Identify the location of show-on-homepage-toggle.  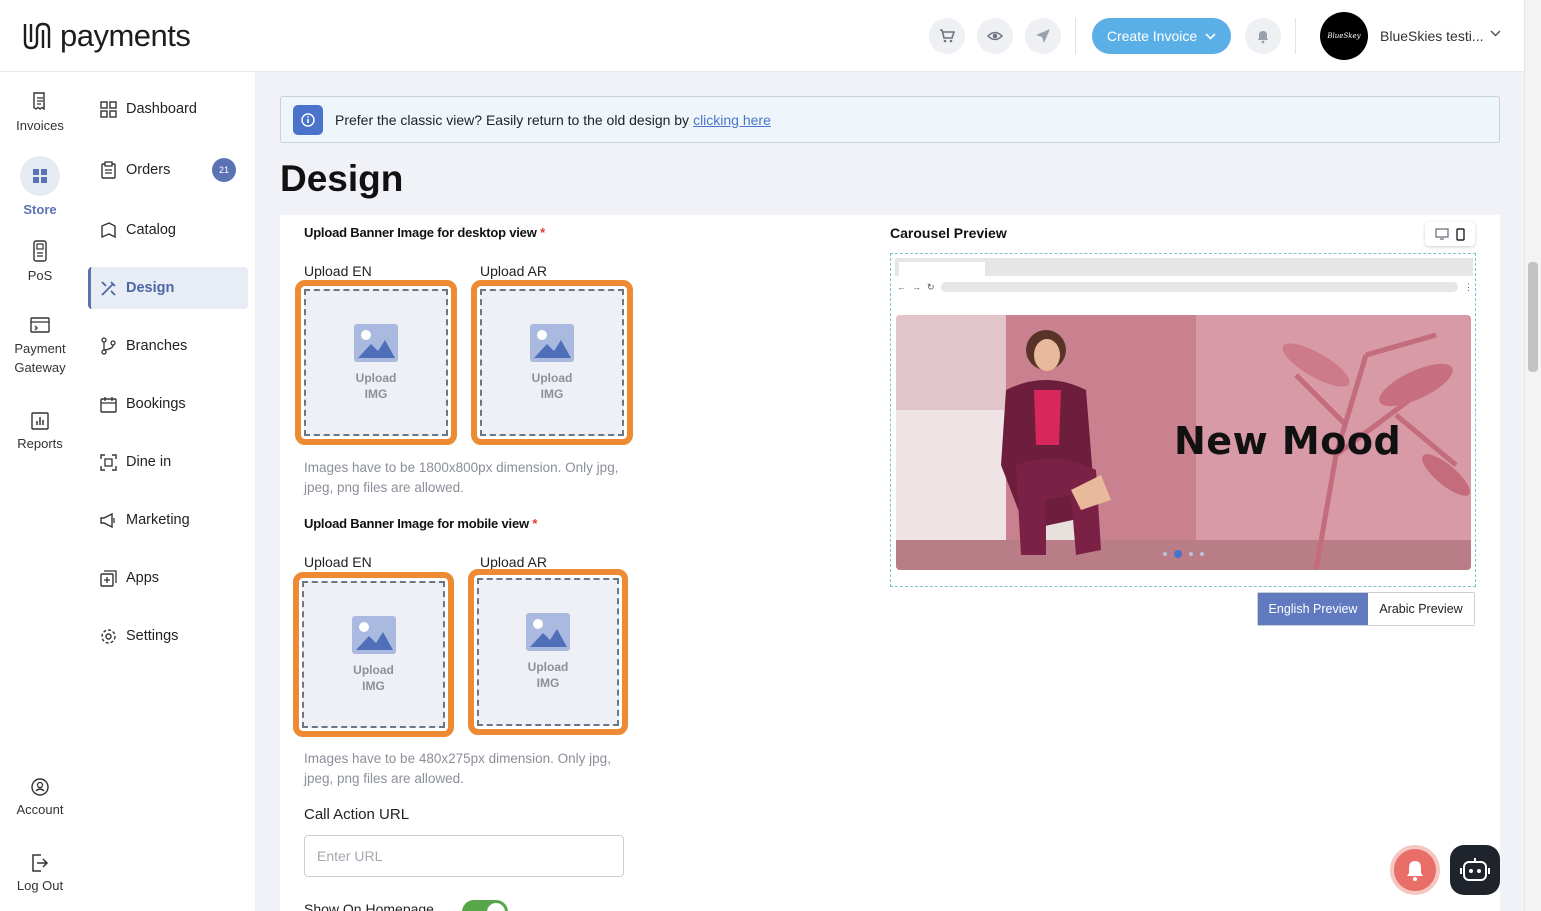
(485, 905).